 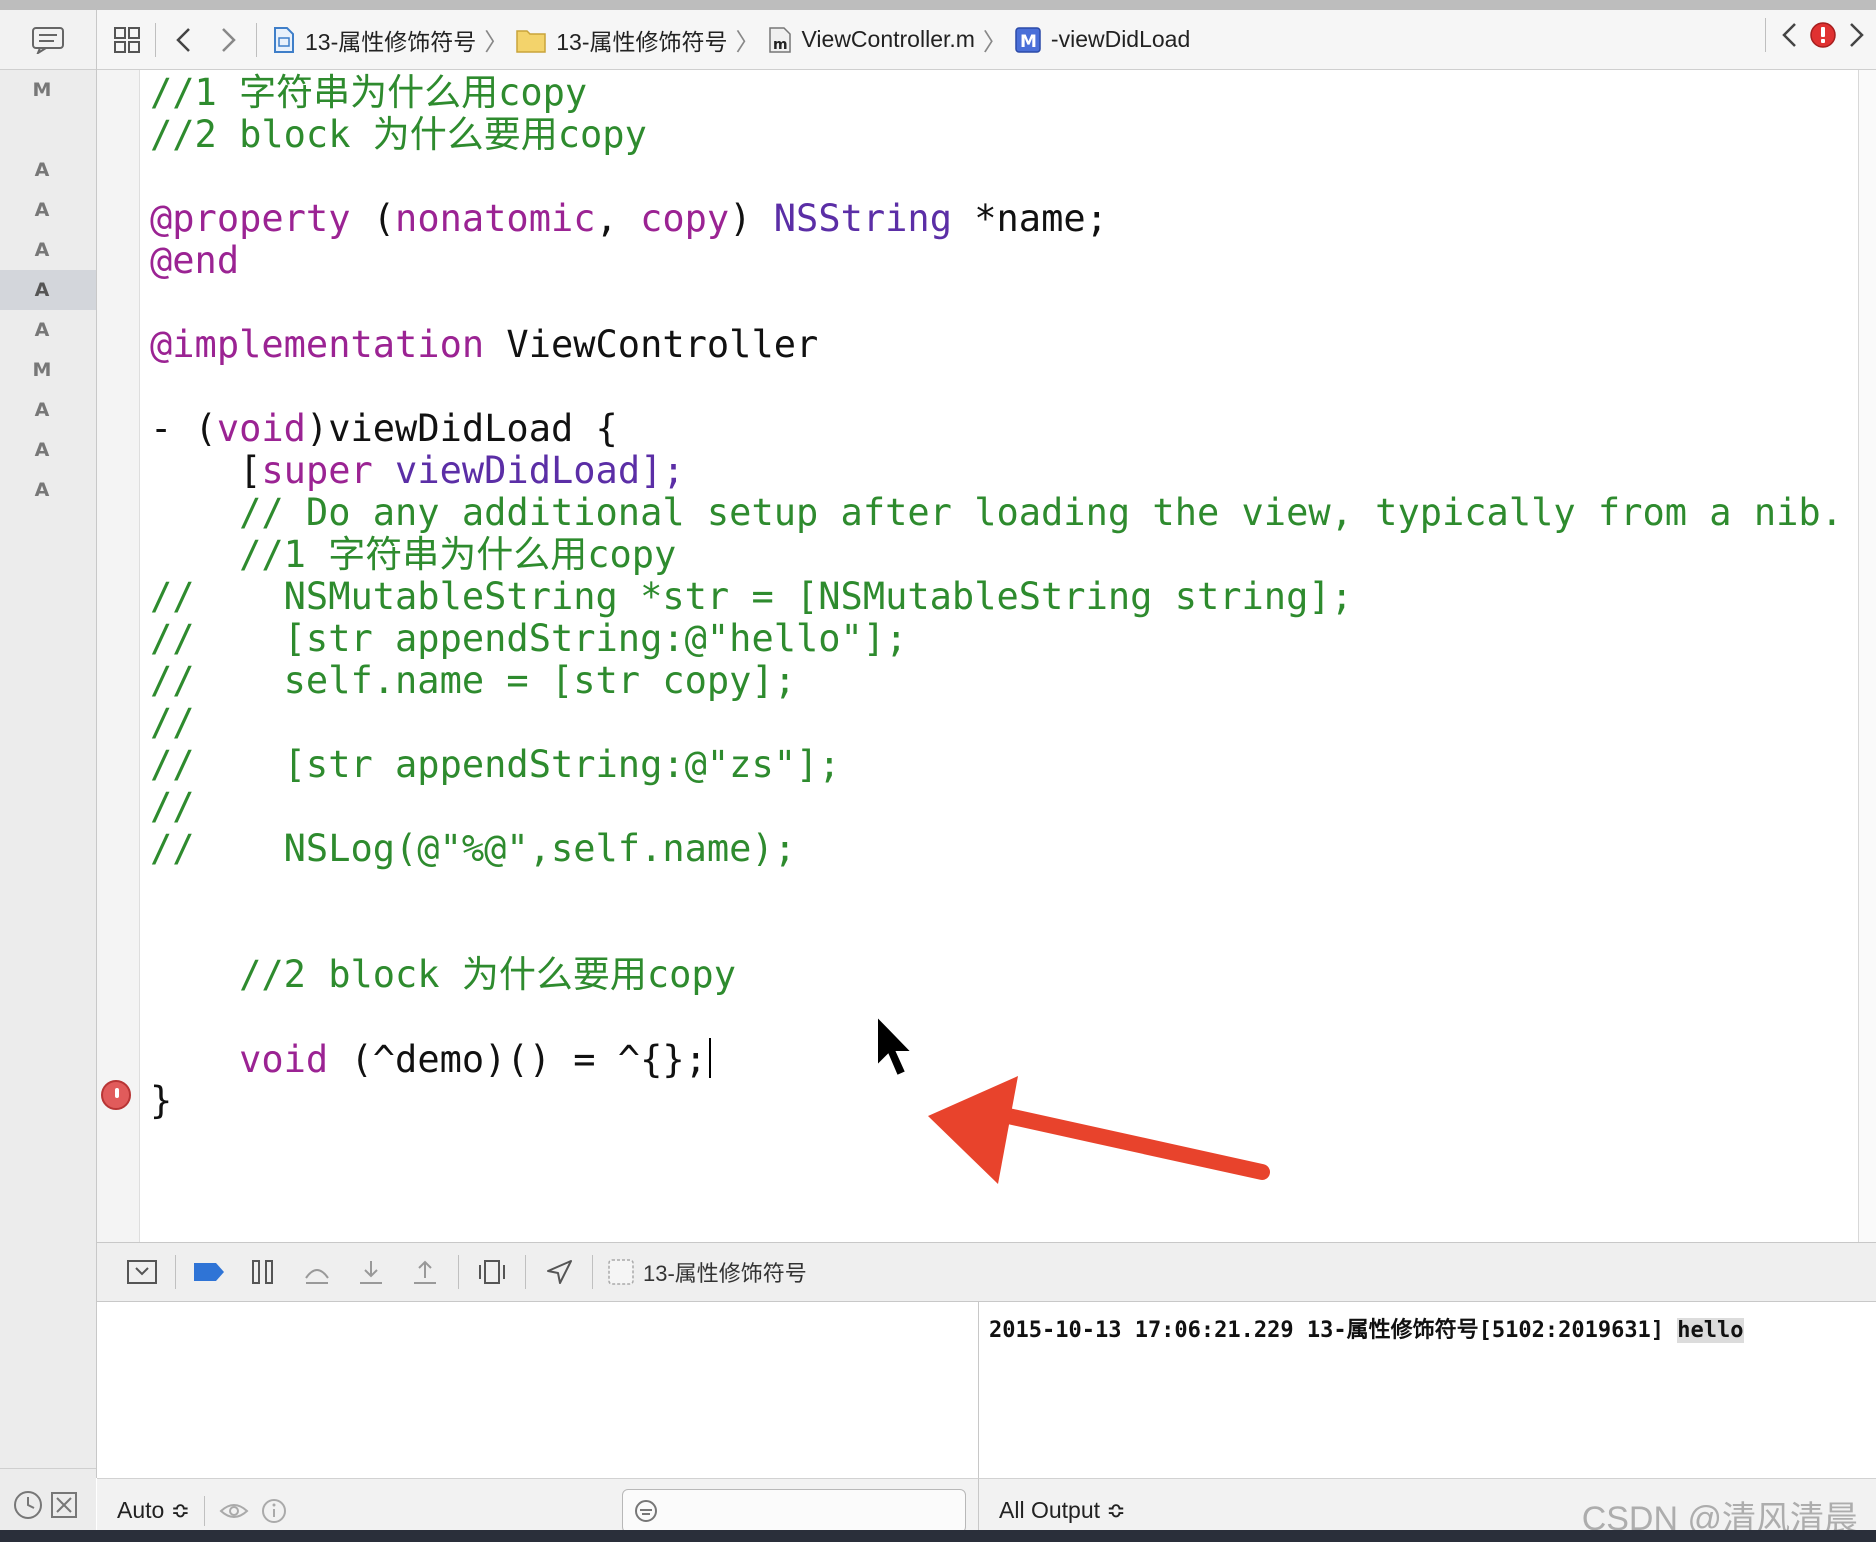 I want to click on variables-filter-input, so click(x=794, y=1511).